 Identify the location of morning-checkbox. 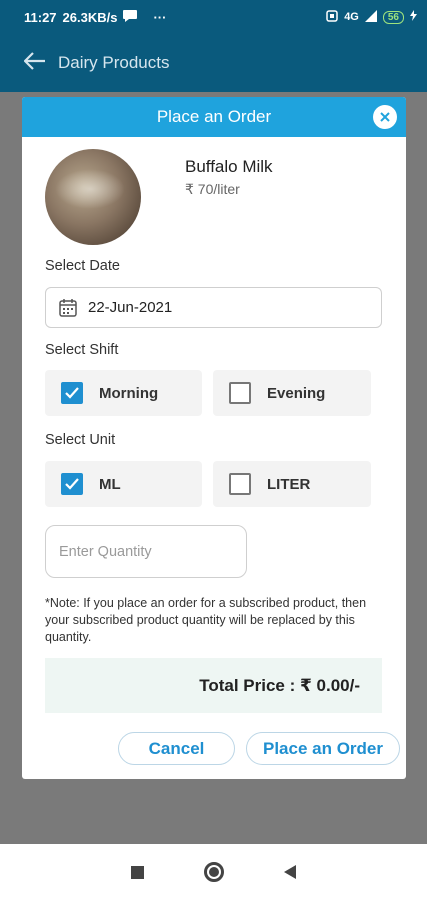
(72, 393).